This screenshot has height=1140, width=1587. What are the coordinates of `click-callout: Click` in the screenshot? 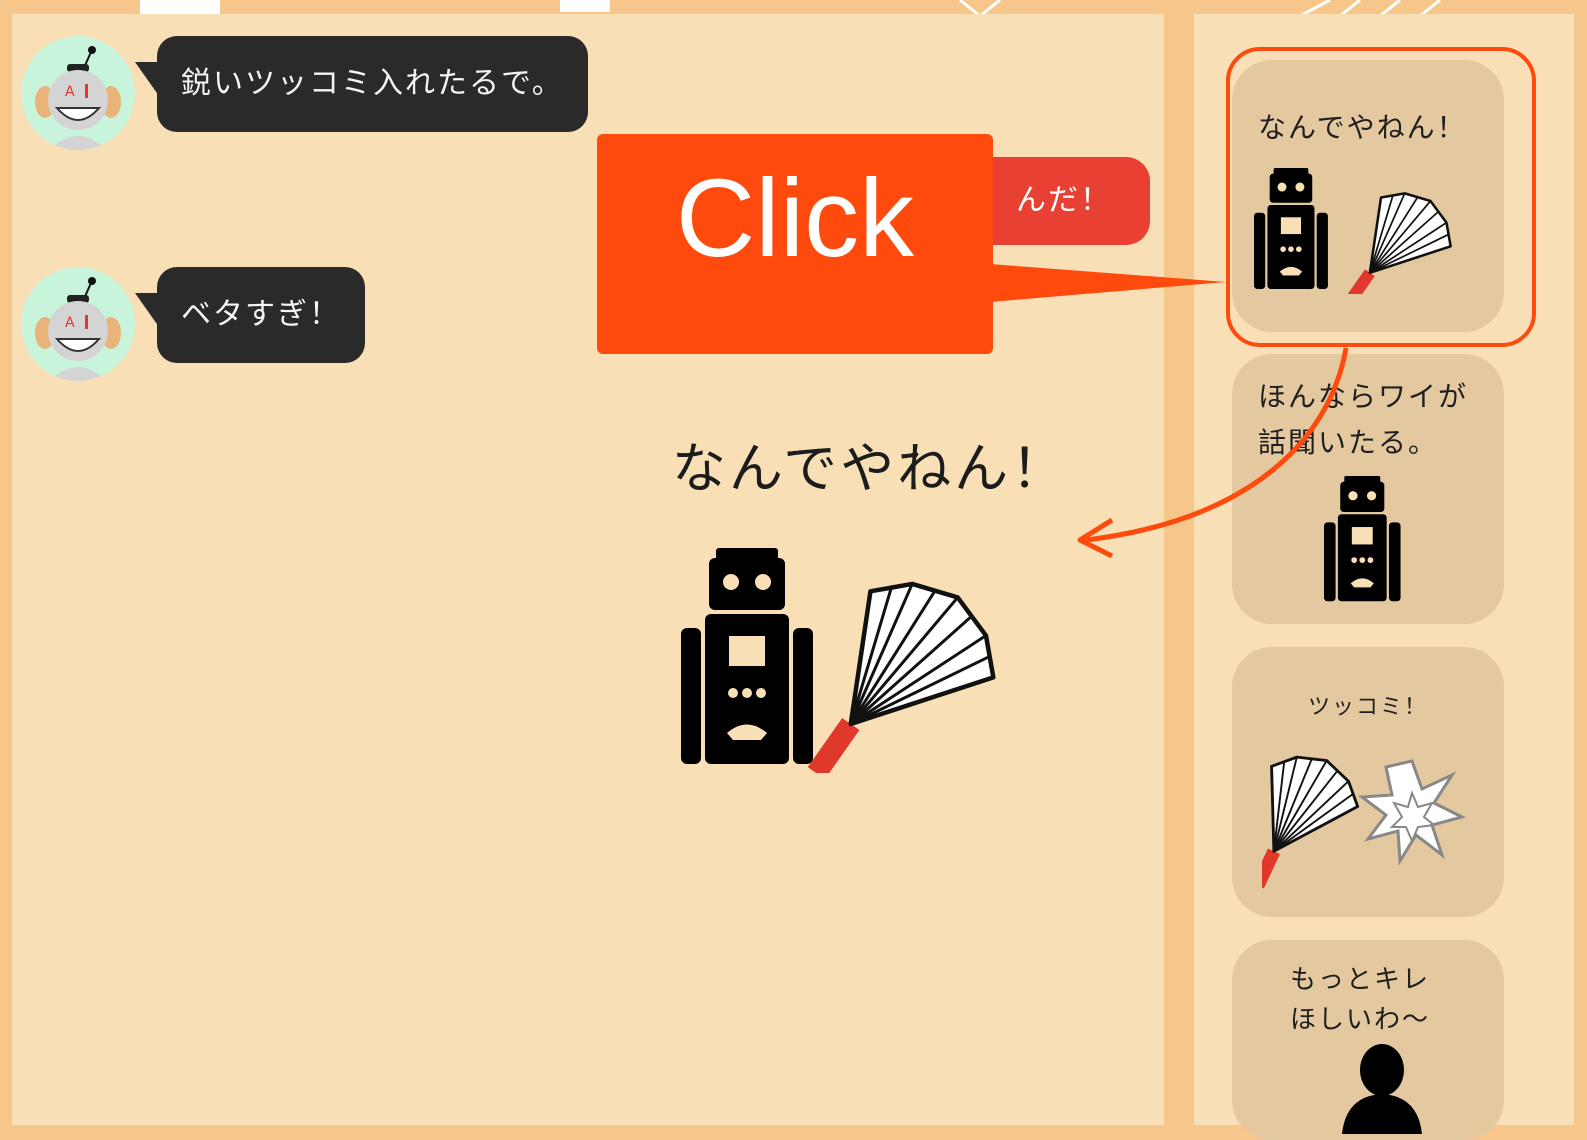 It's located at (795, 244).